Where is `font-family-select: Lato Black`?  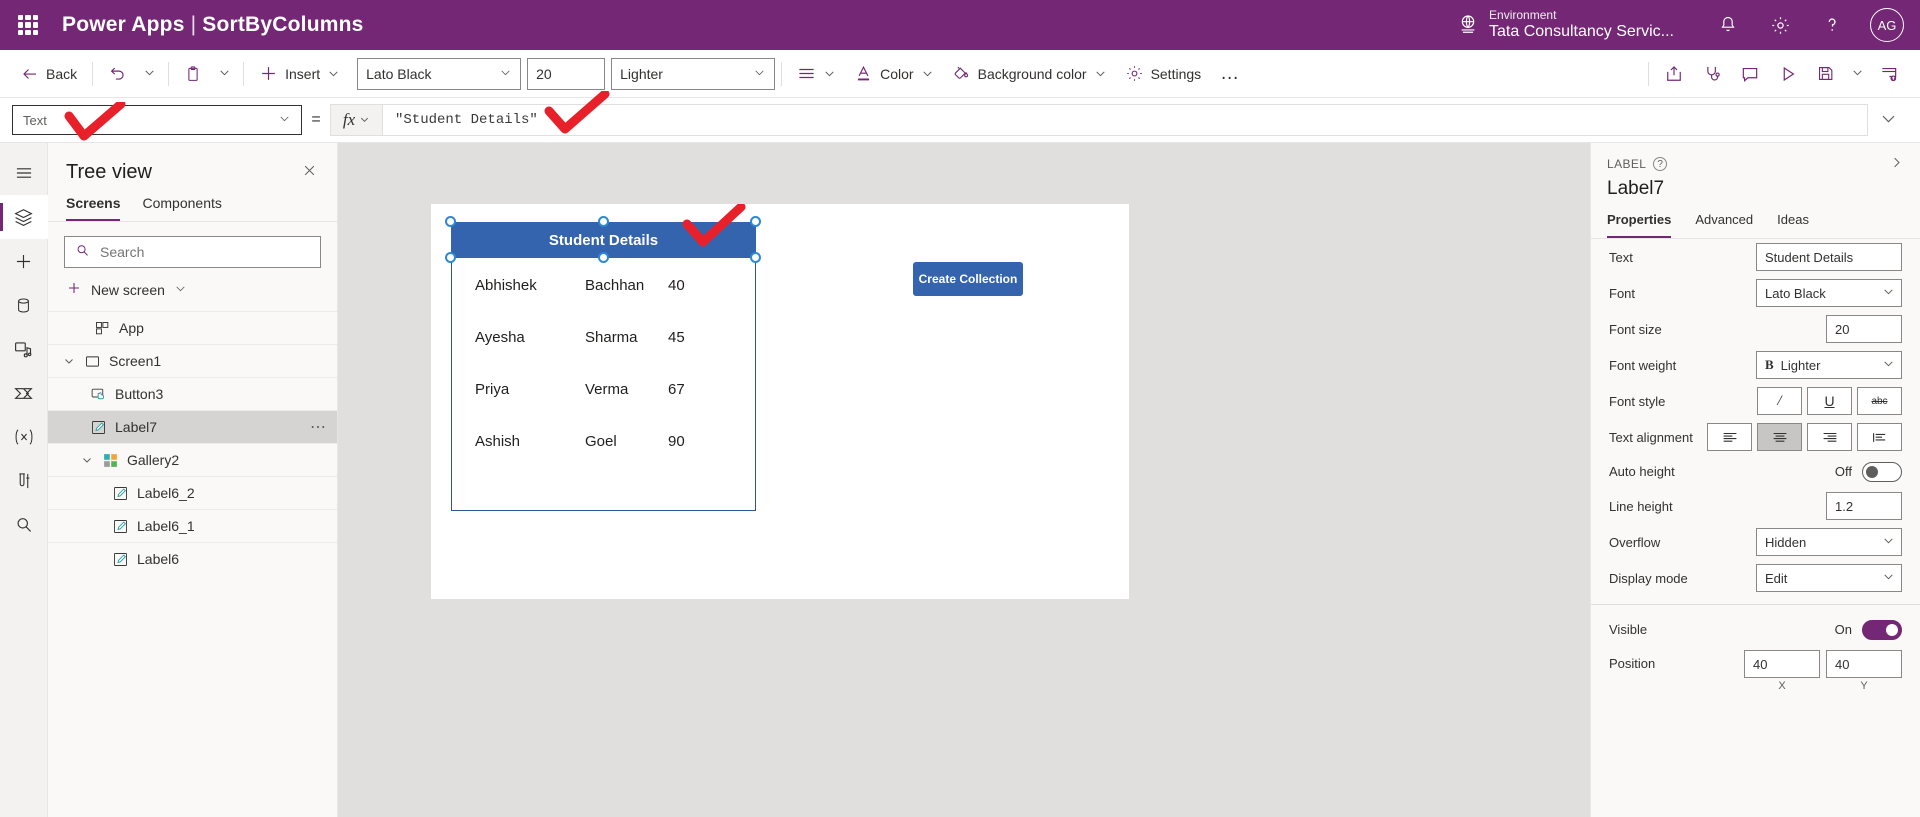
font-family-select: Lato Black is located at coordinates (439, 73).